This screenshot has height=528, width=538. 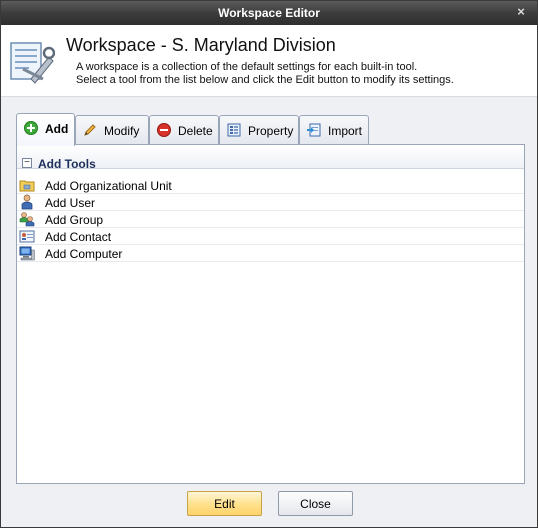 What do you see at coordinates (67, 164) in the screenshot?
I see `group-label: Add Tools` at bounding box center [67, 164].